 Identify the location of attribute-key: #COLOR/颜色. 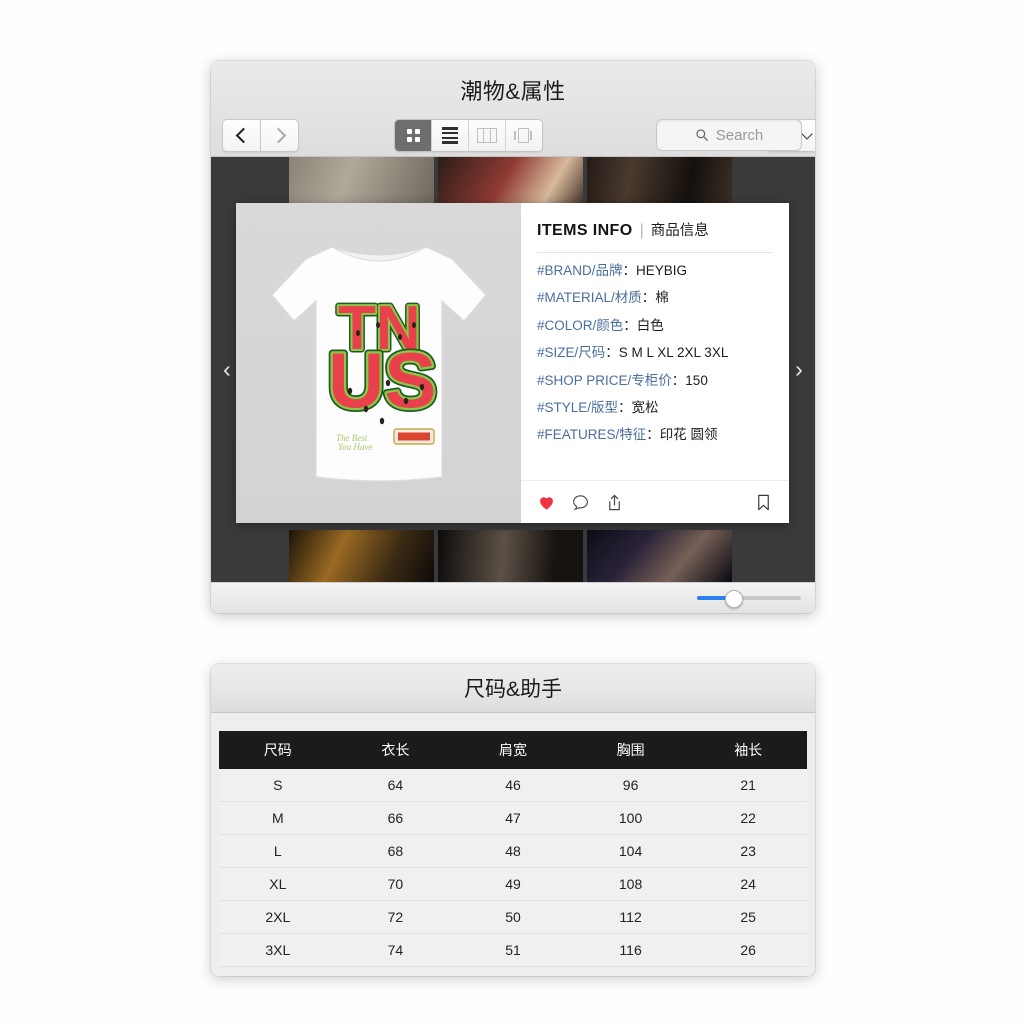
(580, 325).